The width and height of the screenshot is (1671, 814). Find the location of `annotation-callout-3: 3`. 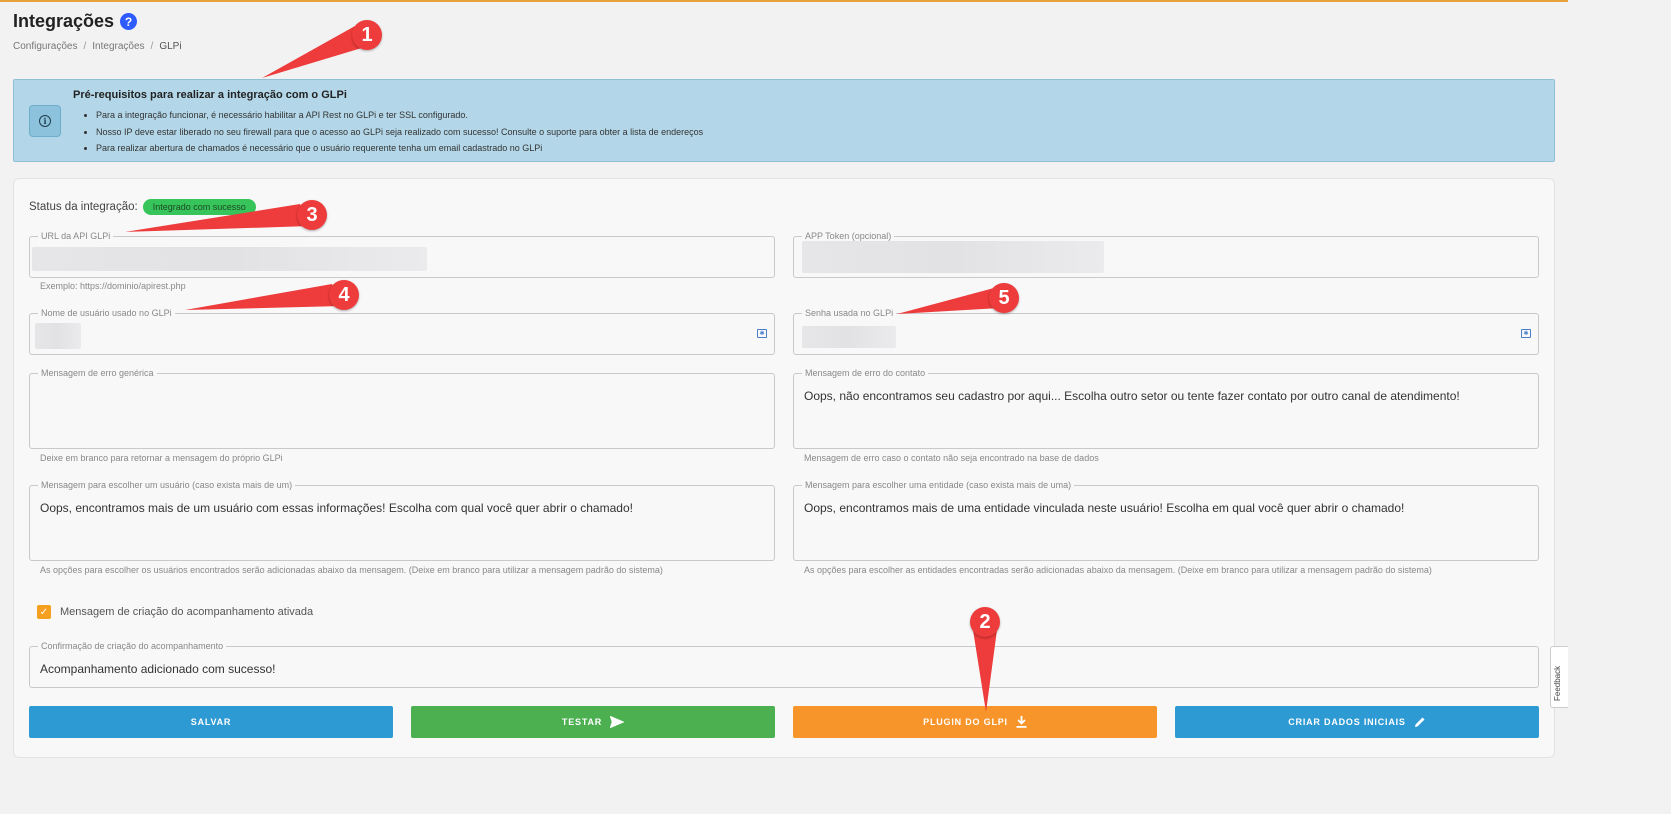

annotation-callout-3: 3 is located at coordinates (312, 215).